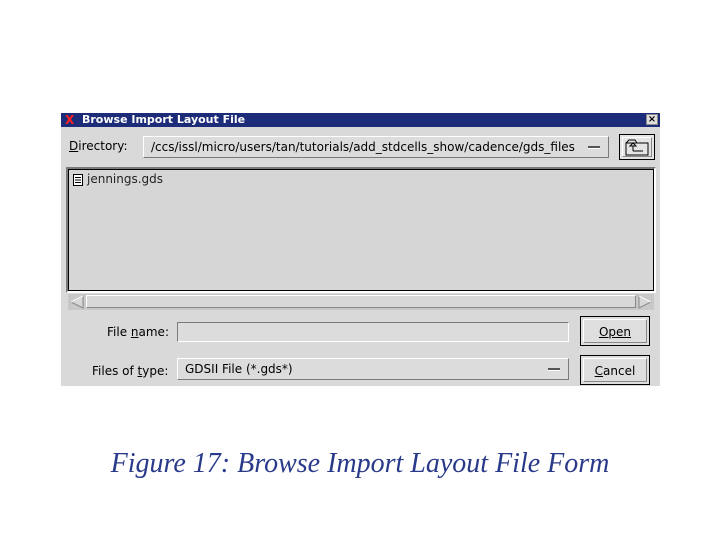 The width and height of the screenshot is (720, 540). Describe the element at coordinates (77, 302) in the screenshot. I see `scroll-left-icon` at that location.